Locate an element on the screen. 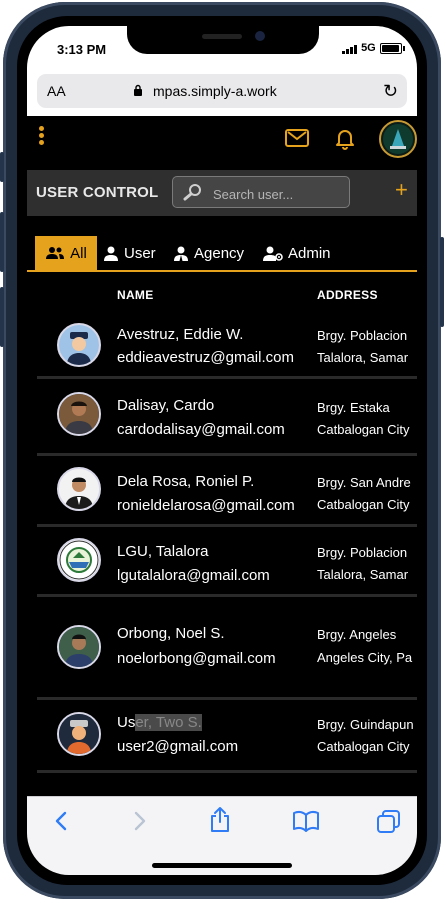 The height and width of the screenshot is (903, 446). tab-agency-label: Agency is located at coordinates (219, 253).